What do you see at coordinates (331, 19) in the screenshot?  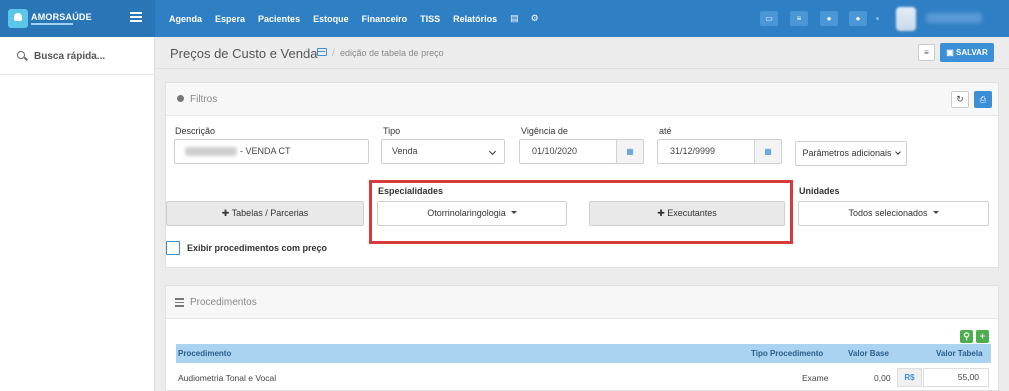 I see `nav-estoque: Estoque` at bounding box center [331, 19].